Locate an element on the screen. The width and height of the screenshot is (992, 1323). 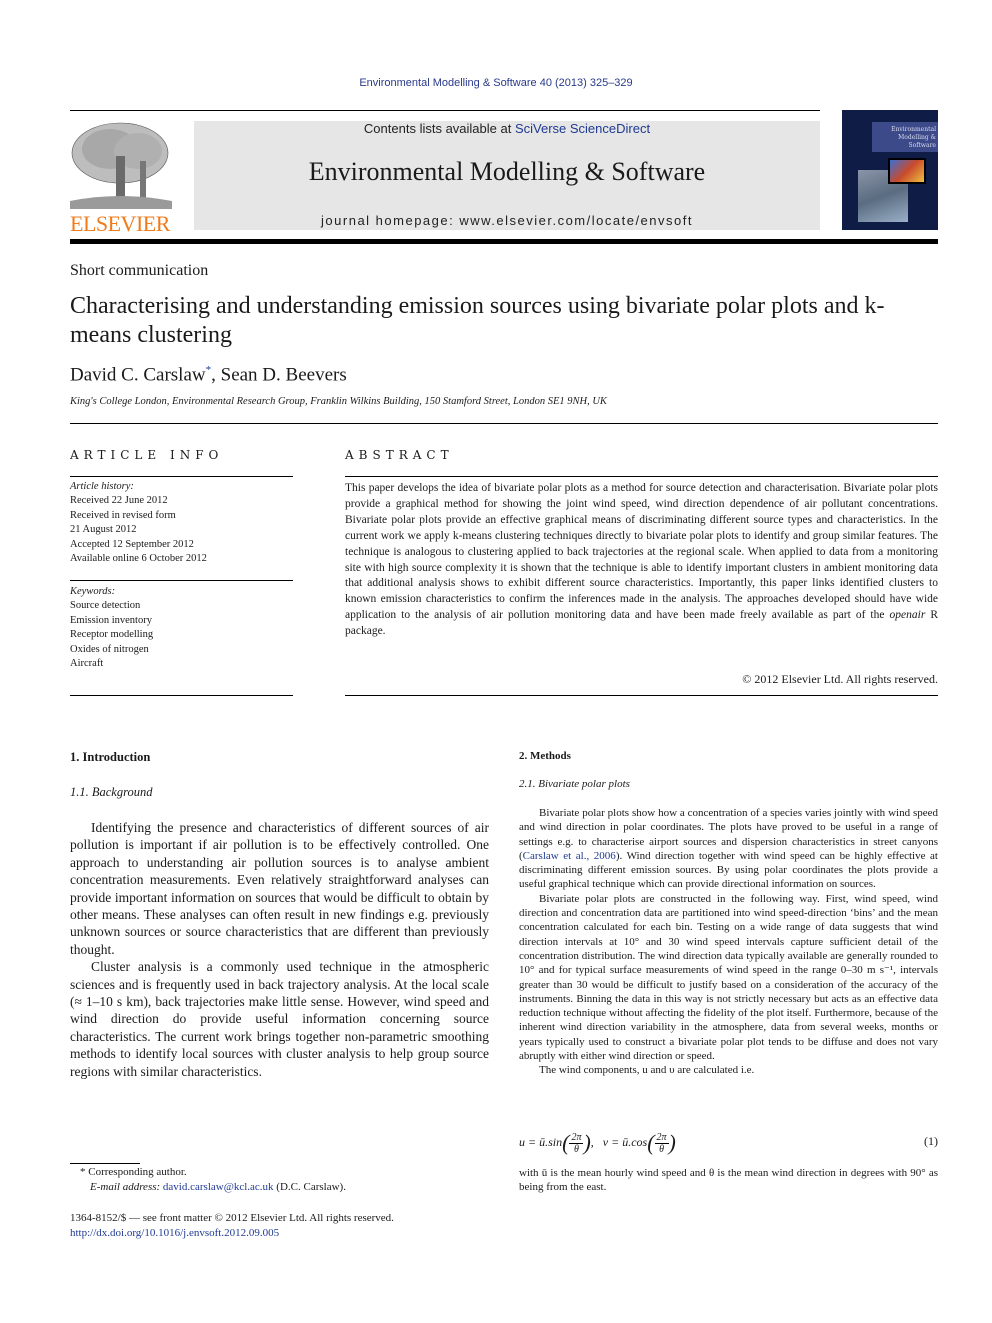
article-type: Short communication is located at coordinates (139, 270).